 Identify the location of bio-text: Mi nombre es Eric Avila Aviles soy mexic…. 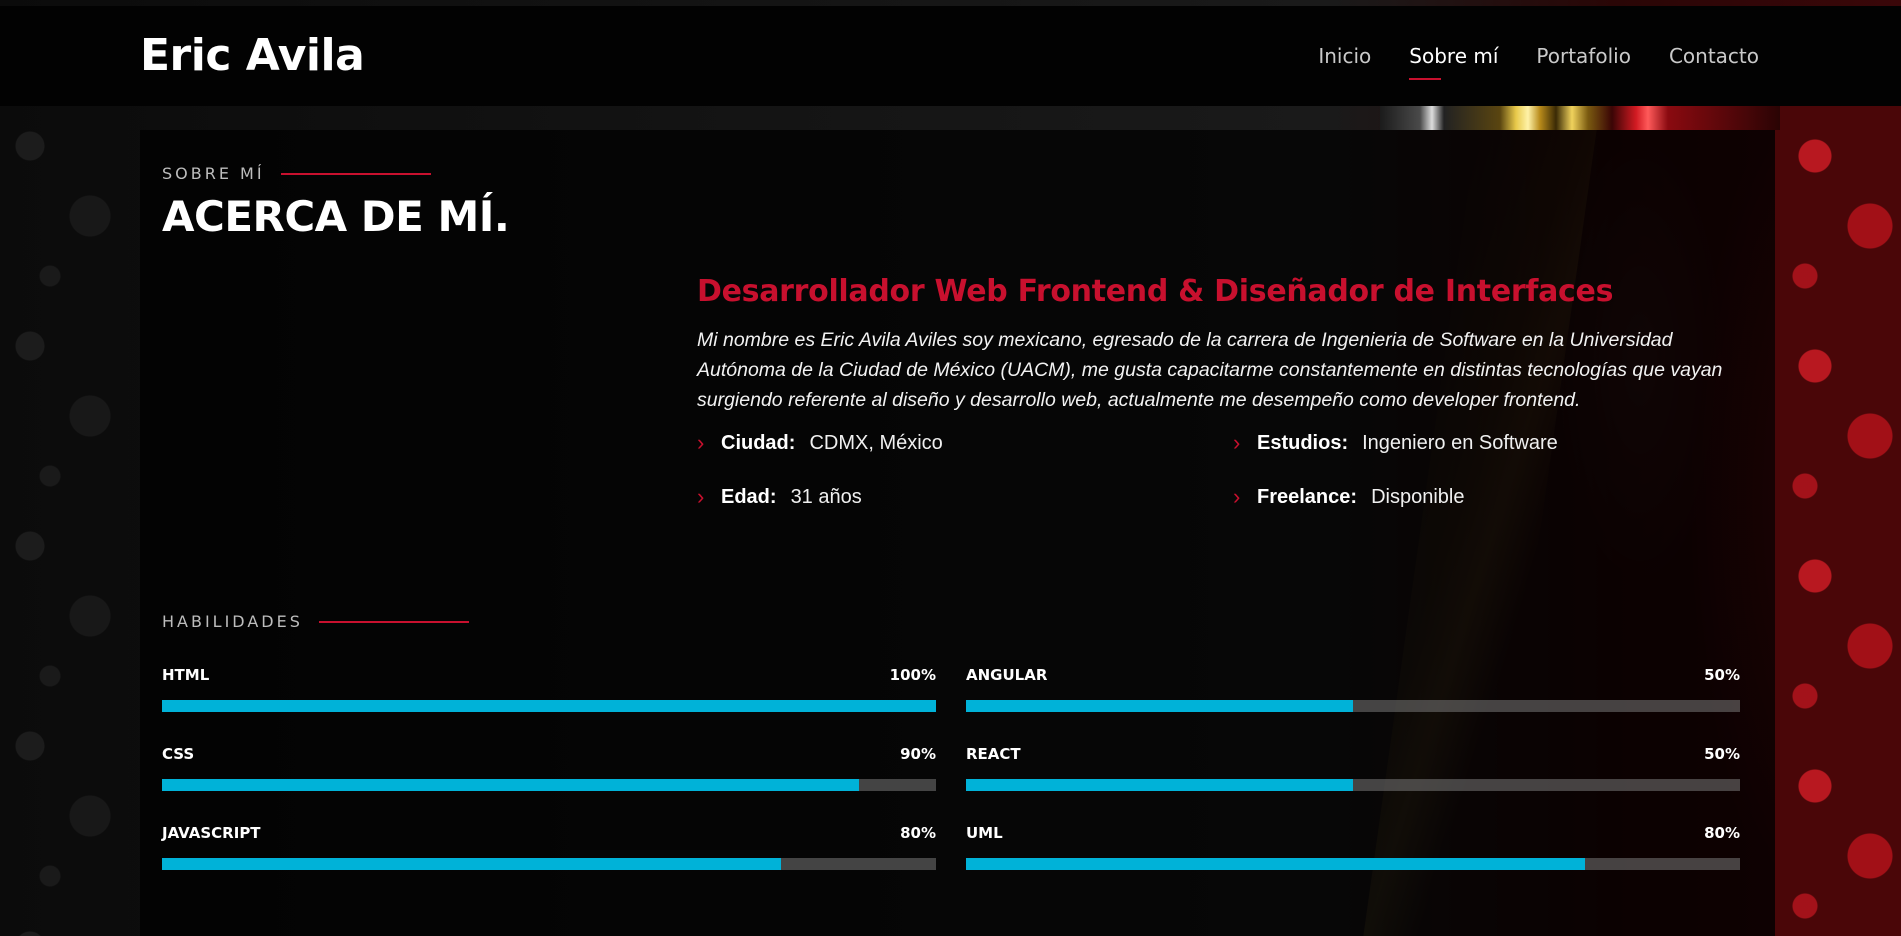
(1210, 370).